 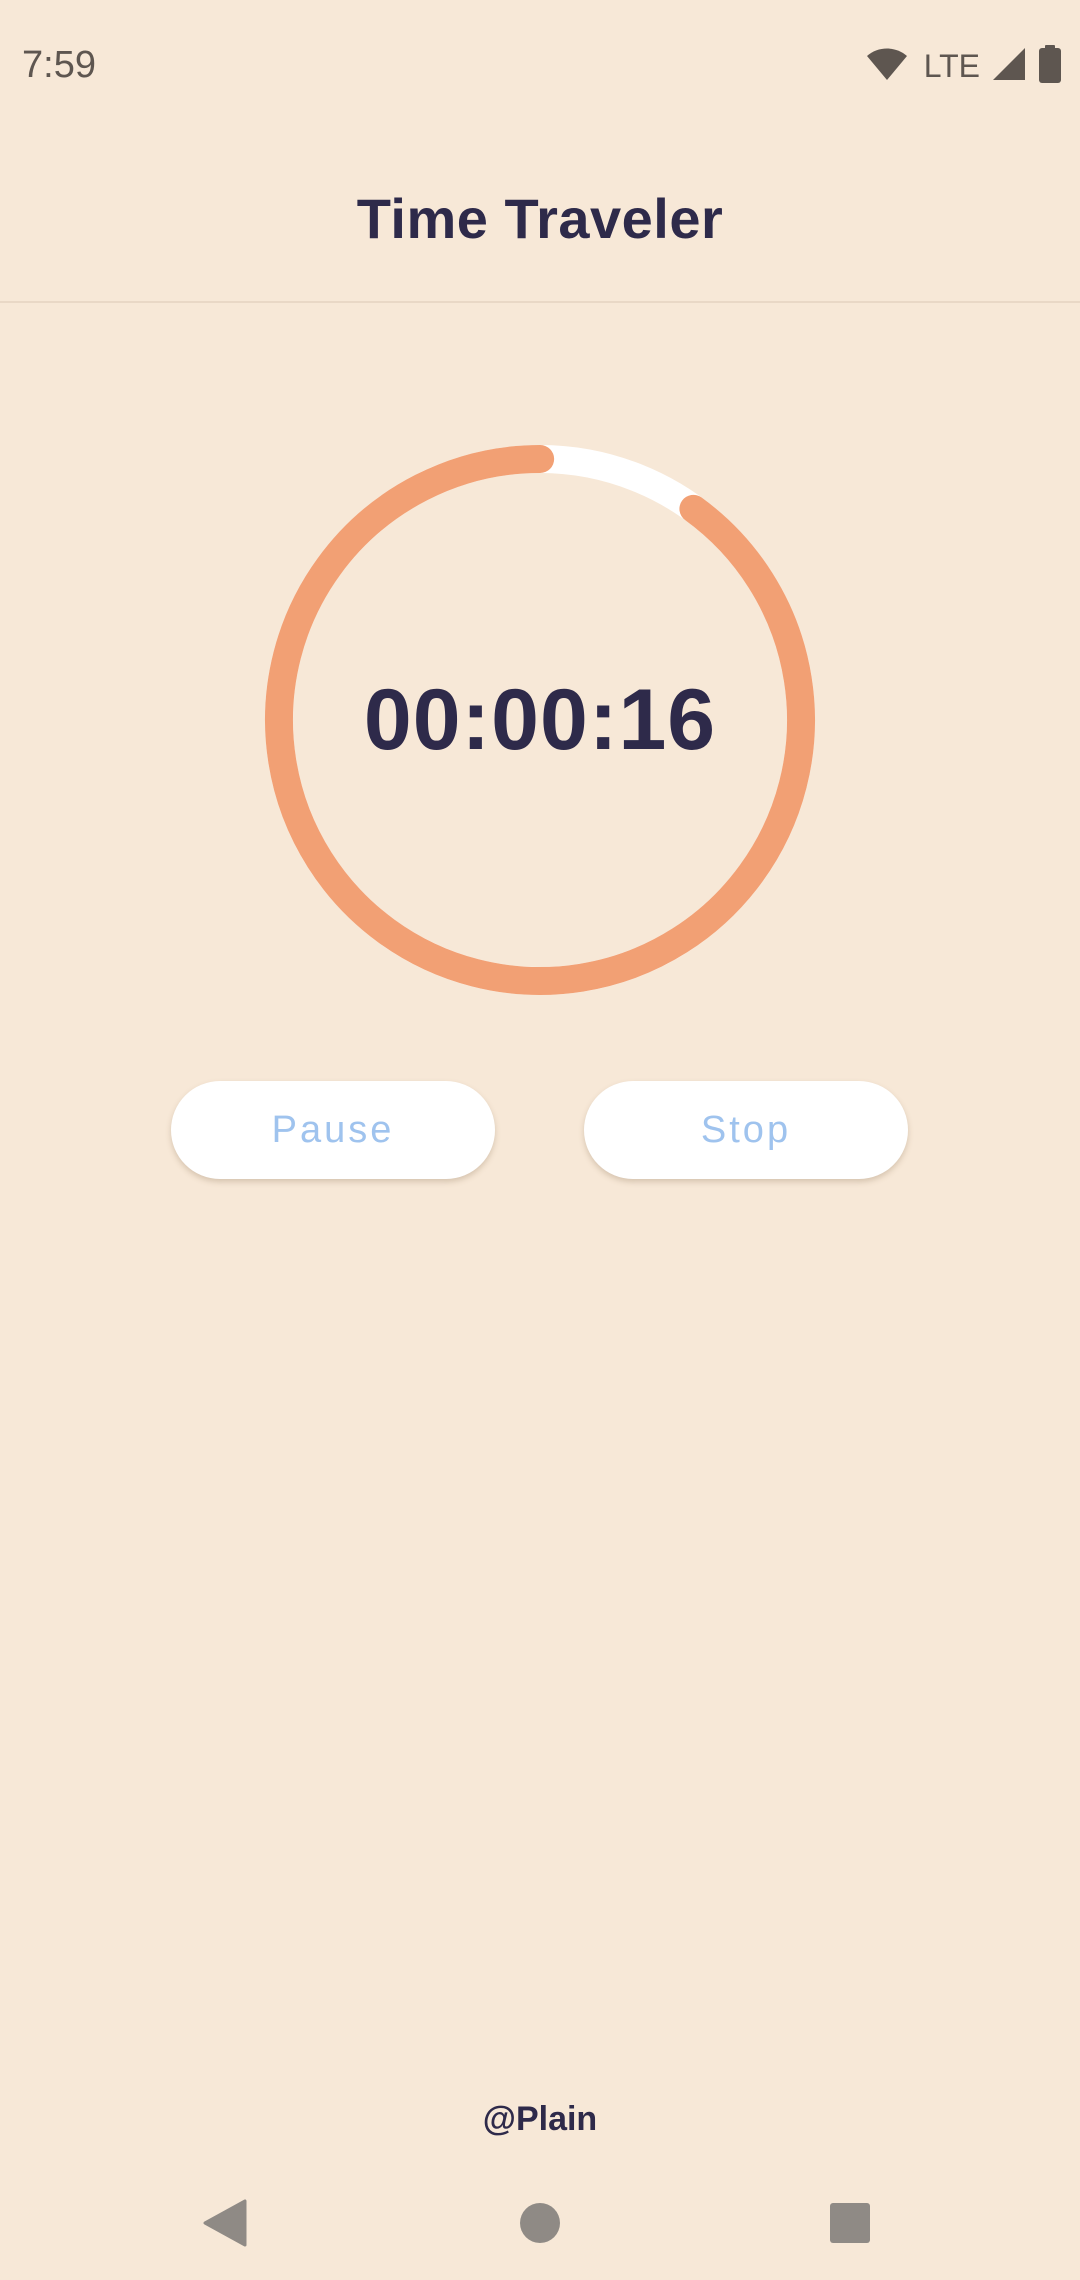 I want to click on back-icon, so click(x=225, y=2225).